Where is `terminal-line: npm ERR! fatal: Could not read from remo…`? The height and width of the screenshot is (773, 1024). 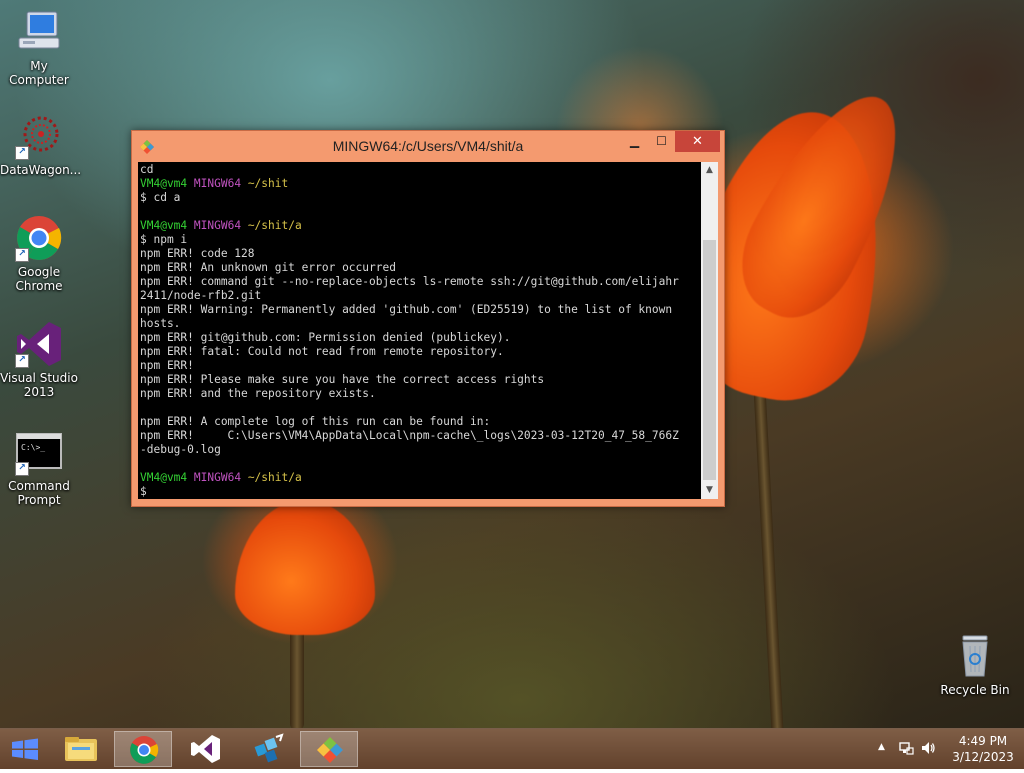
terminal-line: npm ERR! fatal: Could not read from remo… is located at coordinates (419, 352).